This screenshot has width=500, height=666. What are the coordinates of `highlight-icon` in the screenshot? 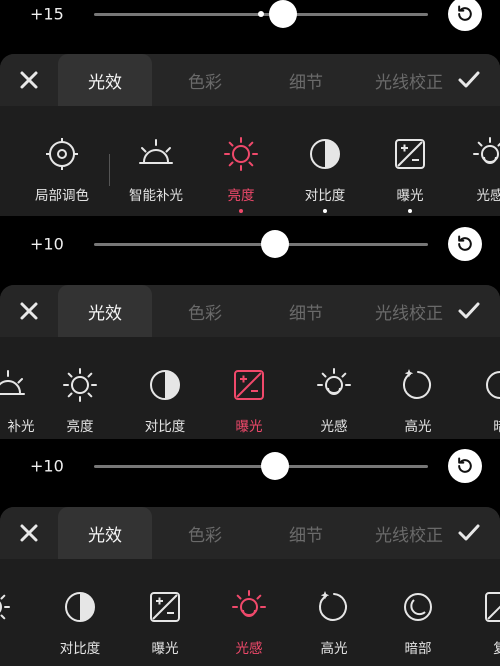 It's located at (334, 607).